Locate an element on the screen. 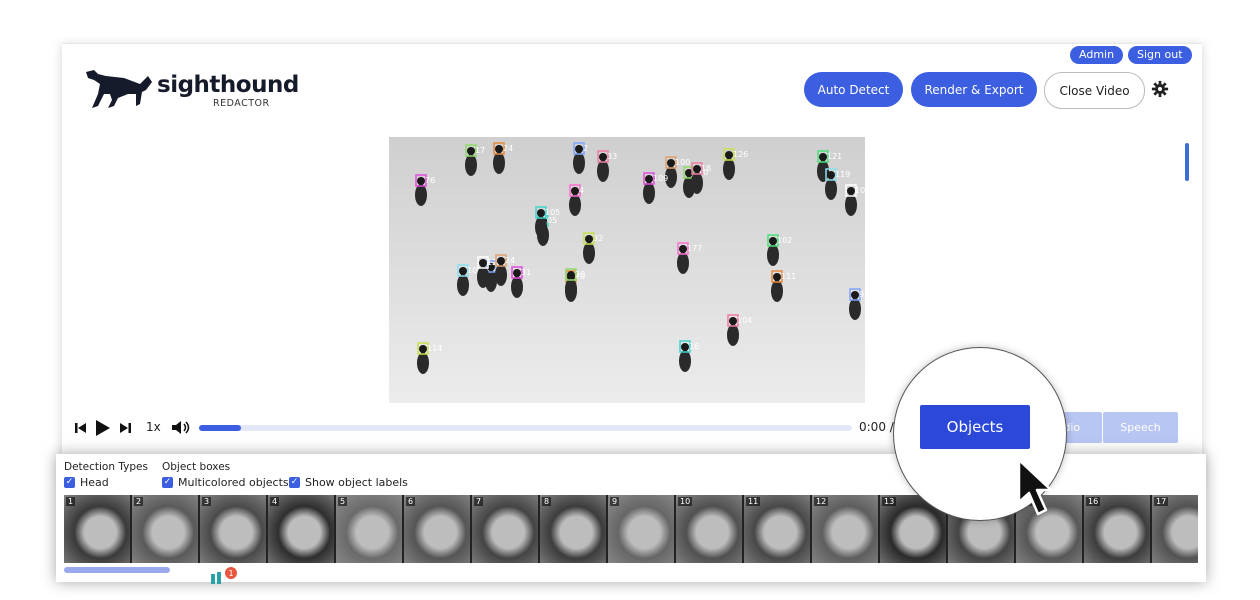  thumbnail-number: 5 is located at coordinates (343, 501).